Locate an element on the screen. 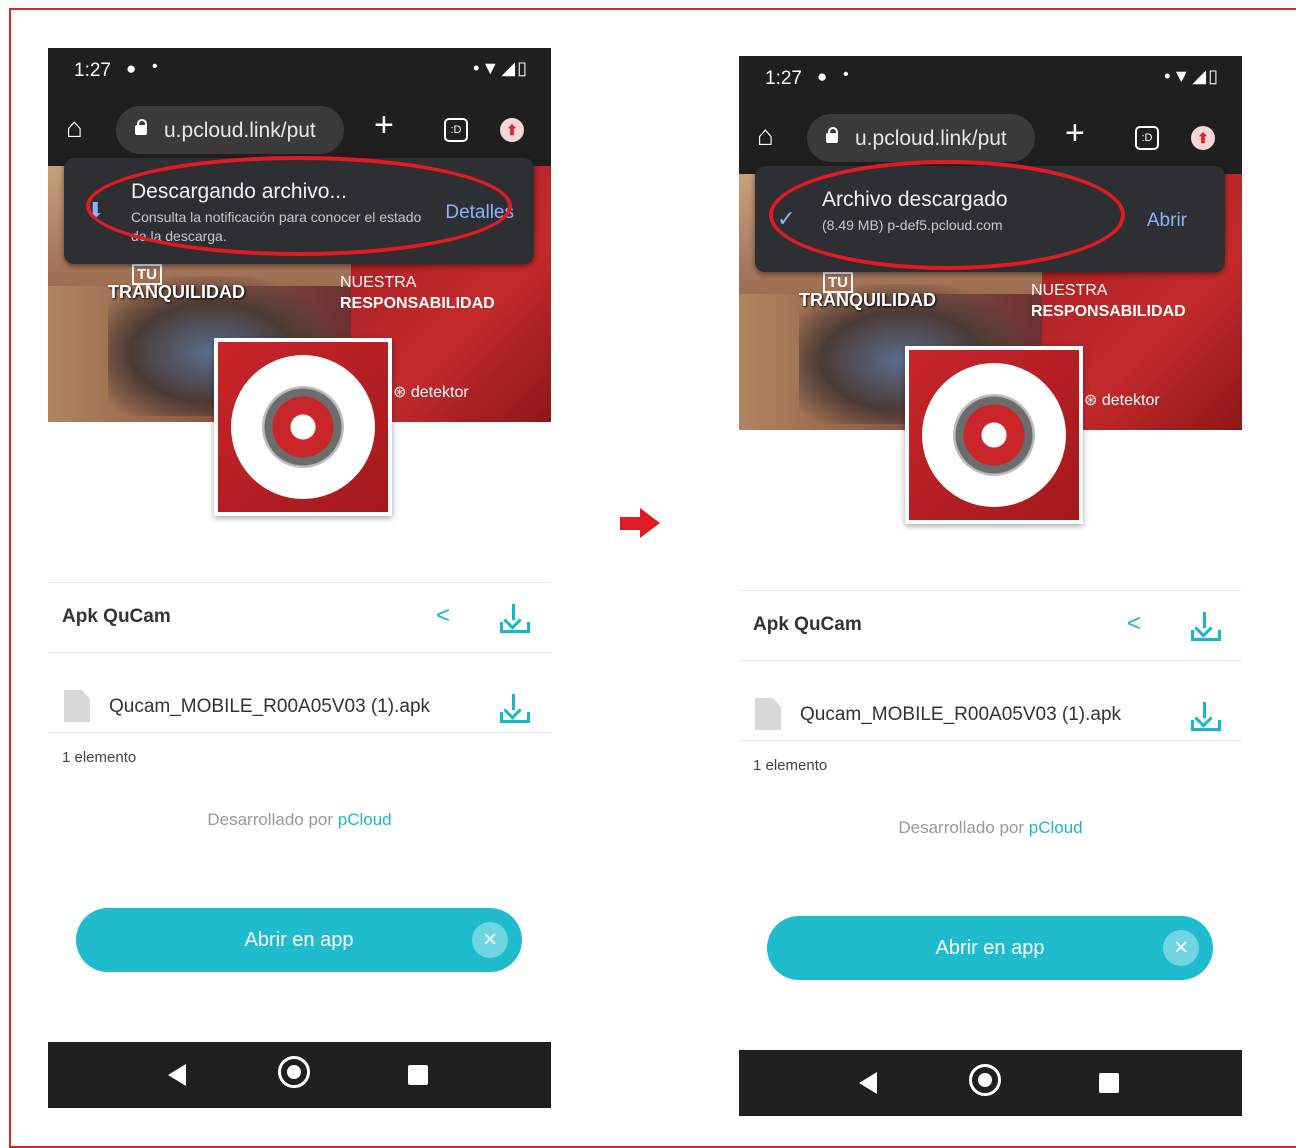 The image size is (1296, 1148). popup-open-button: Abrir is located at coordinates (1167, 221).